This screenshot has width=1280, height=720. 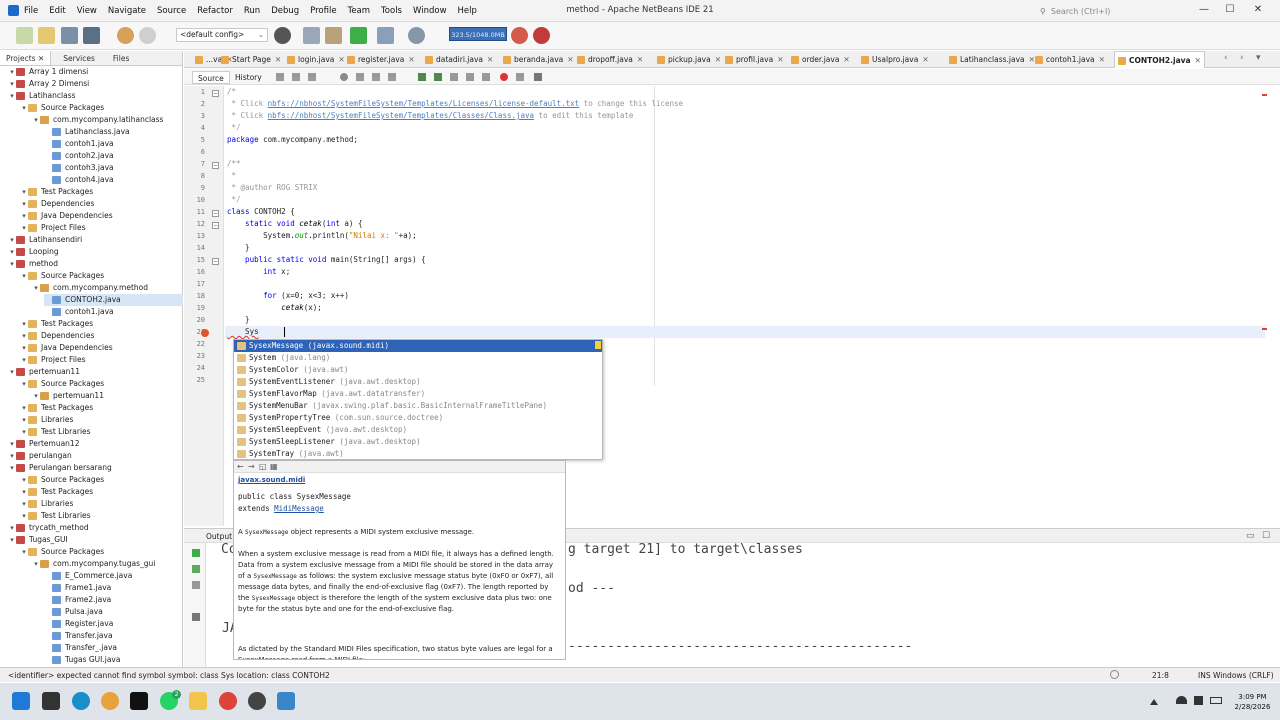 What do you see at coordinates (689, 59) in the screenshot?
I see `editor-tab: pickup.java ✕` at bounding box center [689, 59].